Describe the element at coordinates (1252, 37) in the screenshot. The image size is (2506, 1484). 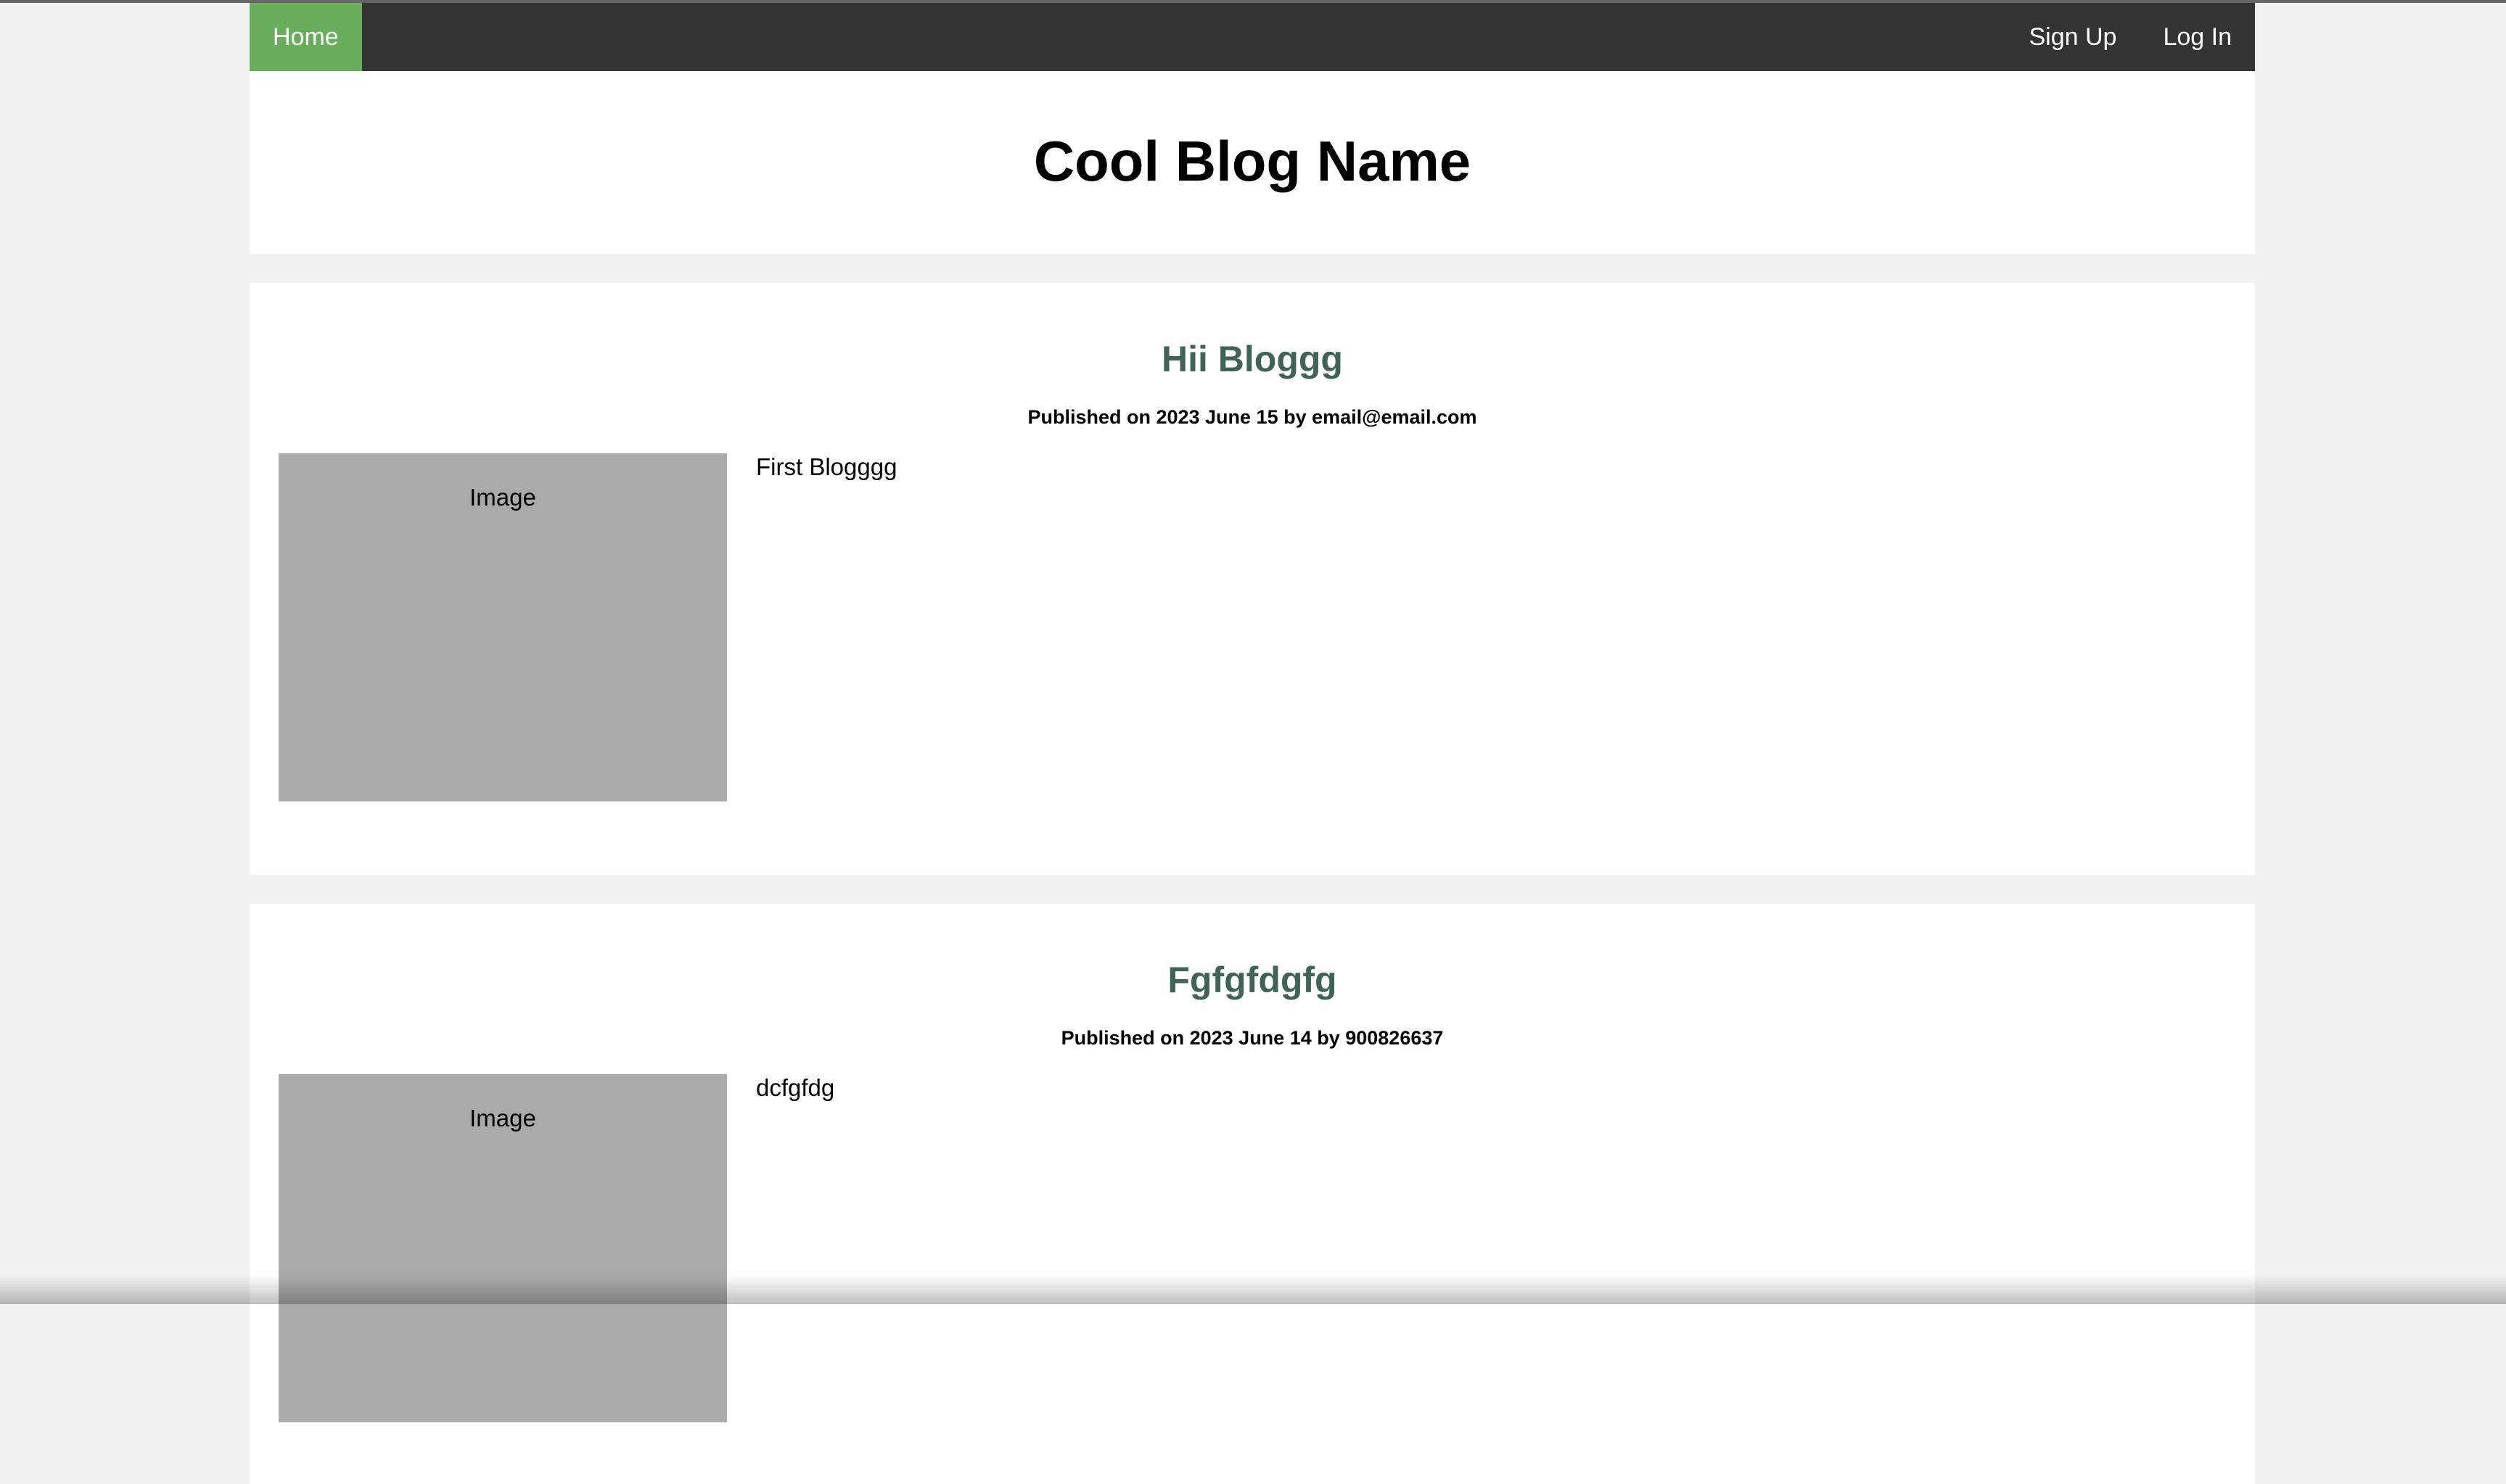
I see `top-navbar: Home Sign Up Log In` at that location.